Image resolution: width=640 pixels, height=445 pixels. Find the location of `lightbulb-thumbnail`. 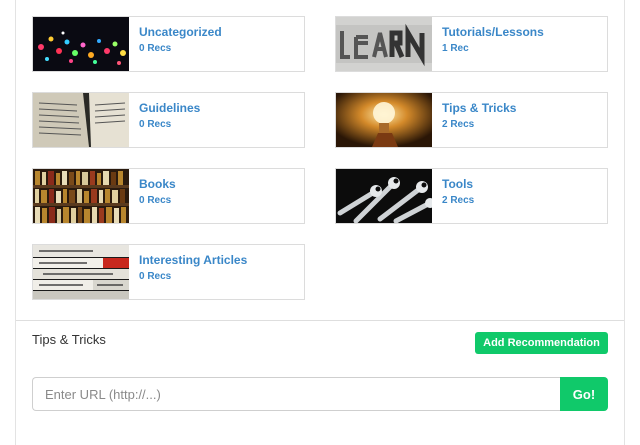

lightbulb-thumbnail is located at coordinates (384, 120).